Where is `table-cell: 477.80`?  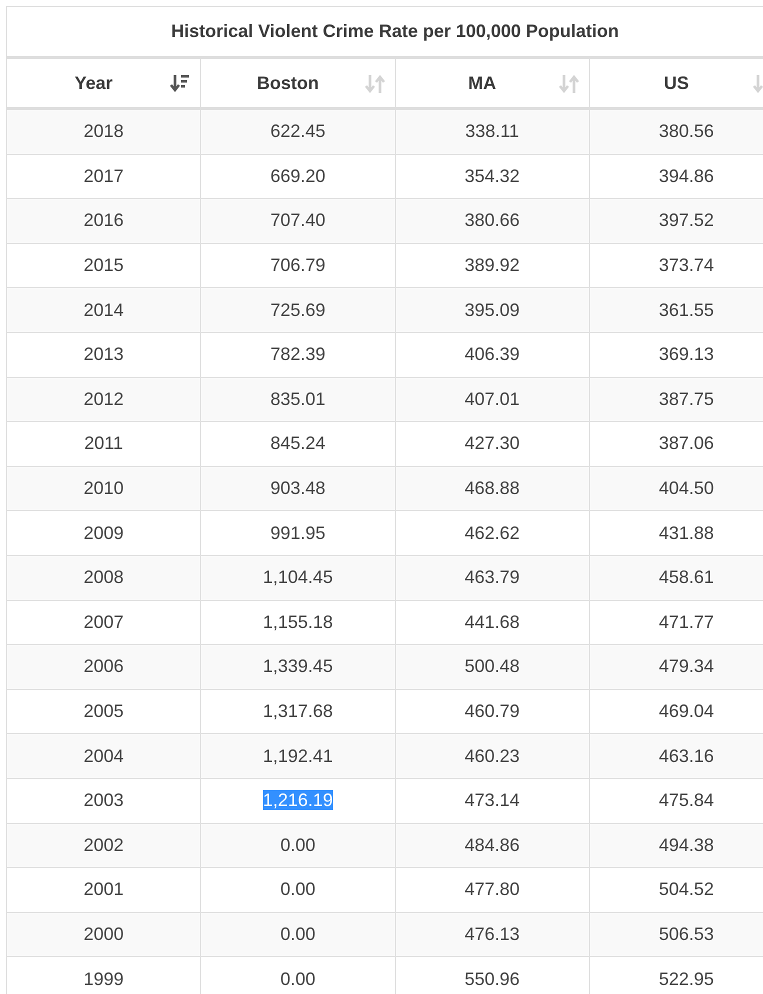 table-cell: 477.80 is located at coordinates (492, 889).